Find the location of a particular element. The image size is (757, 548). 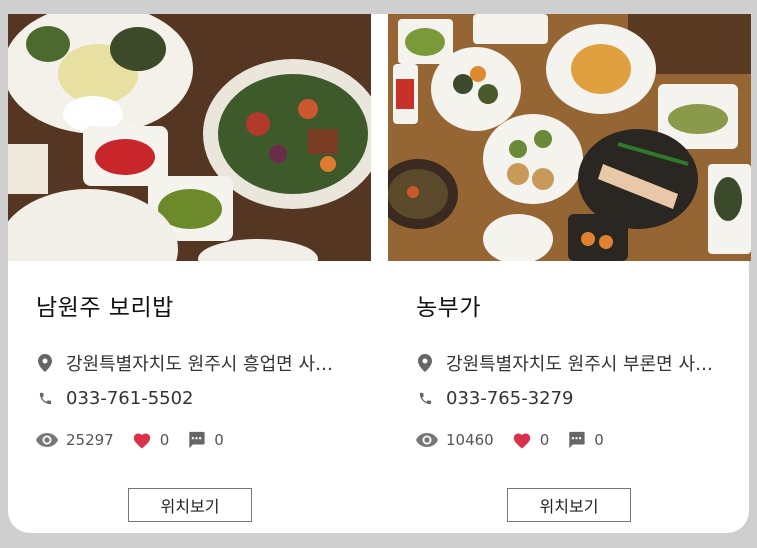

stats-row: 25297 0 0 is located at coordinates (139, 440).